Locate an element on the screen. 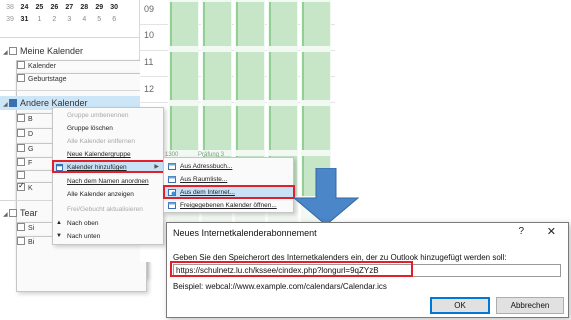  mini-calendar-day: 27 is located at coordinates (69, 7).